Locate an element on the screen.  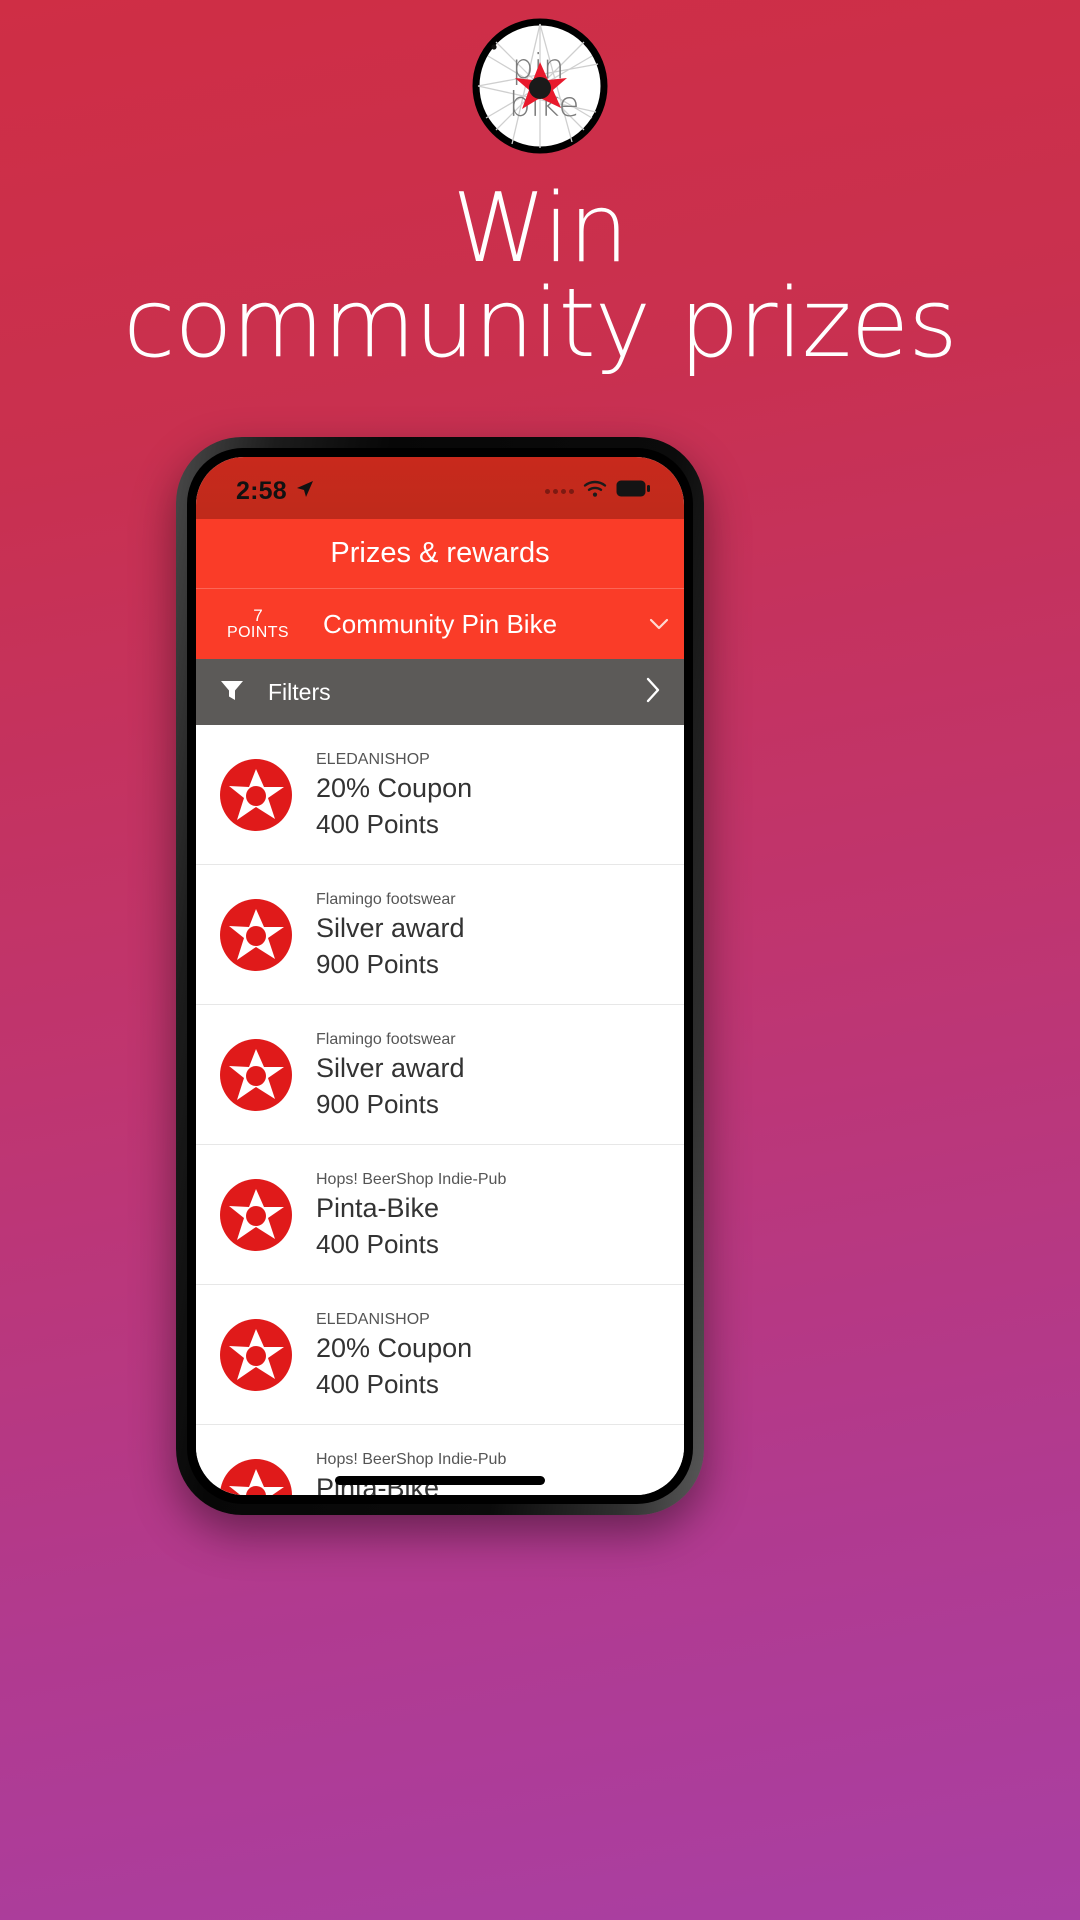
wifi-icon is located at coordinates (595, 491).